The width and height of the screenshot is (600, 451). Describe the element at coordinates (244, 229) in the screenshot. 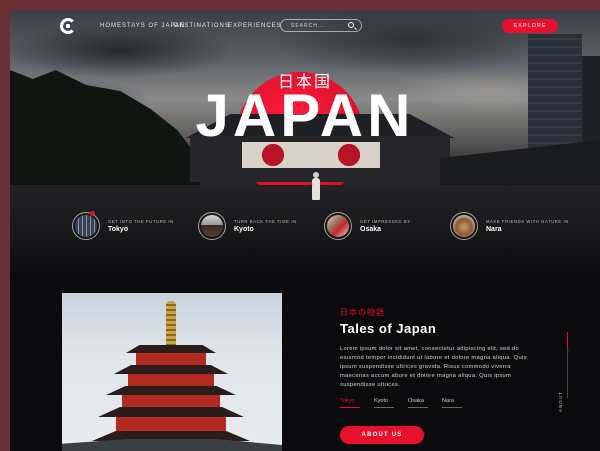

I see `city-name: Kyoto` at that location.